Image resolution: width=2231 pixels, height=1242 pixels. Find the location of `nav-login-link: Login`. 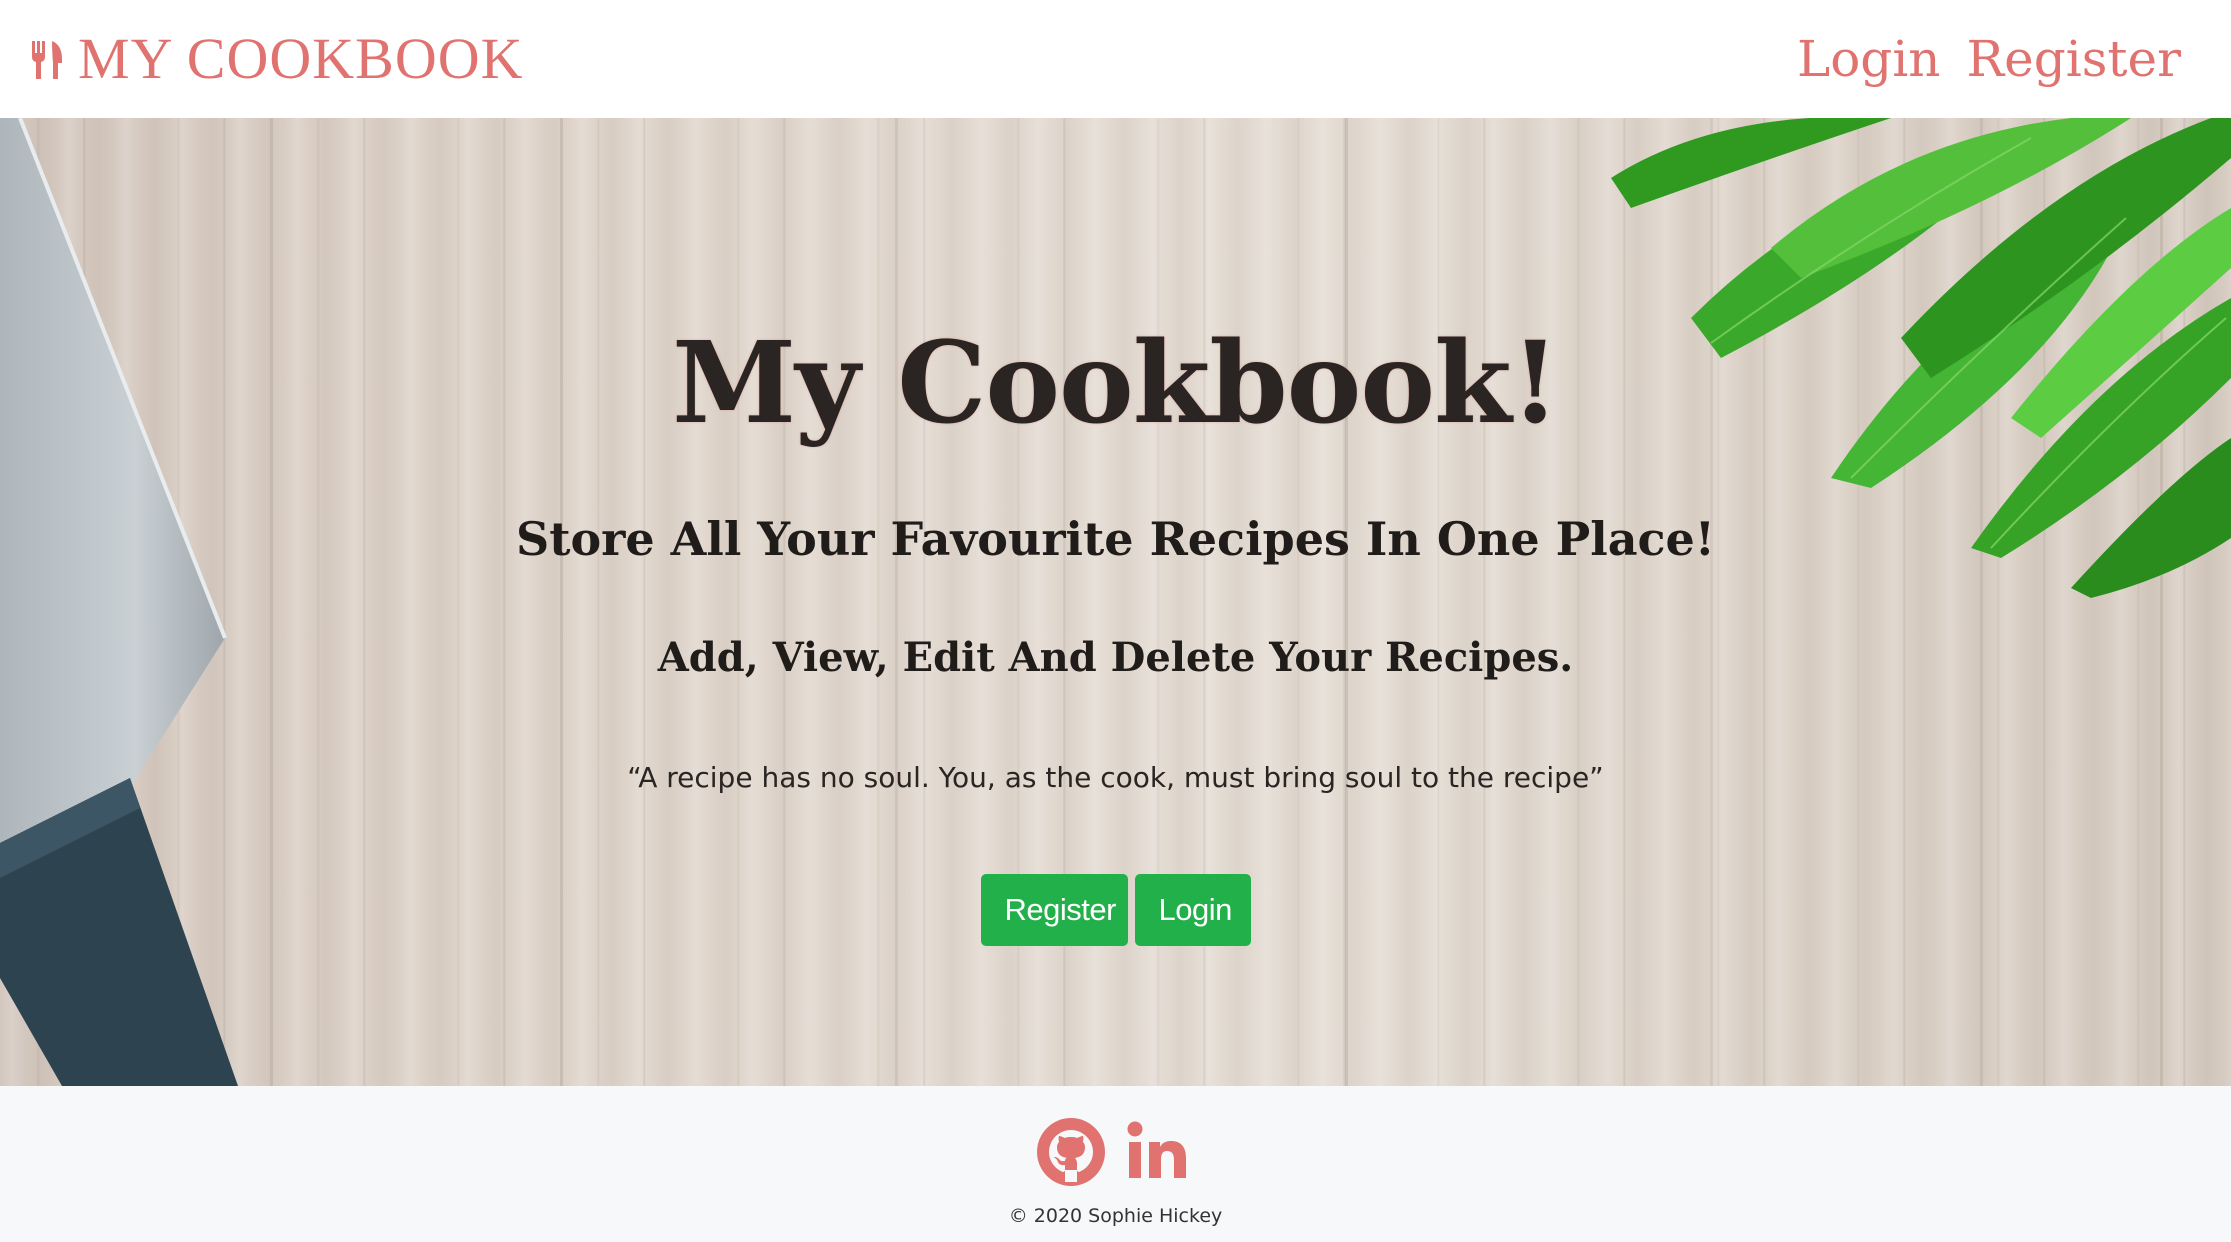

nav-login-link: Login is located at coordinates (1869, 59).